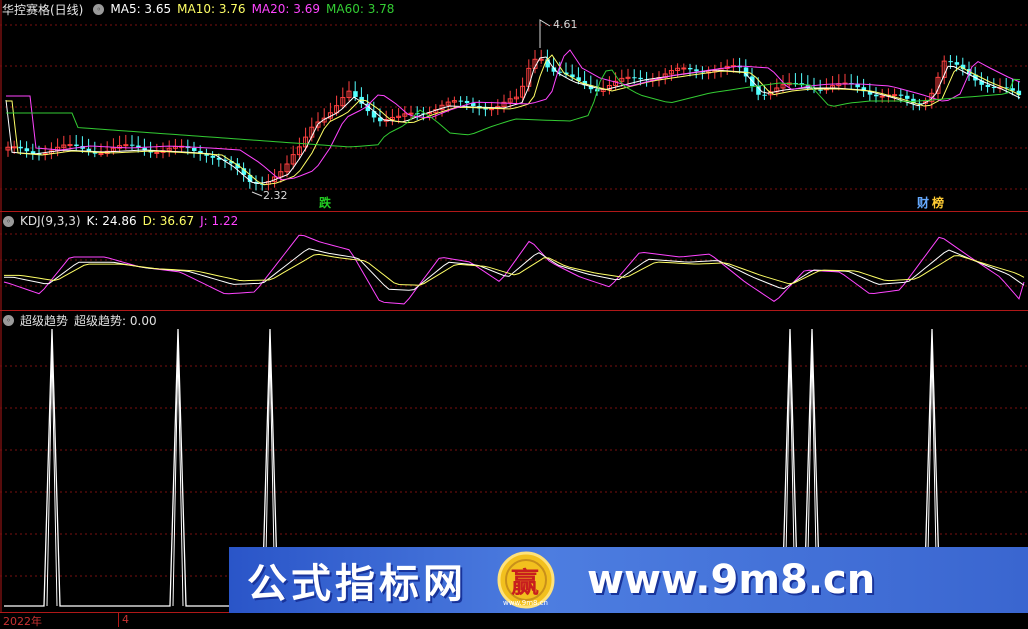 The image size is (1028, 629). I want to click on trend-value-readout: 超级趋势: 0.00, so click(115, 320).